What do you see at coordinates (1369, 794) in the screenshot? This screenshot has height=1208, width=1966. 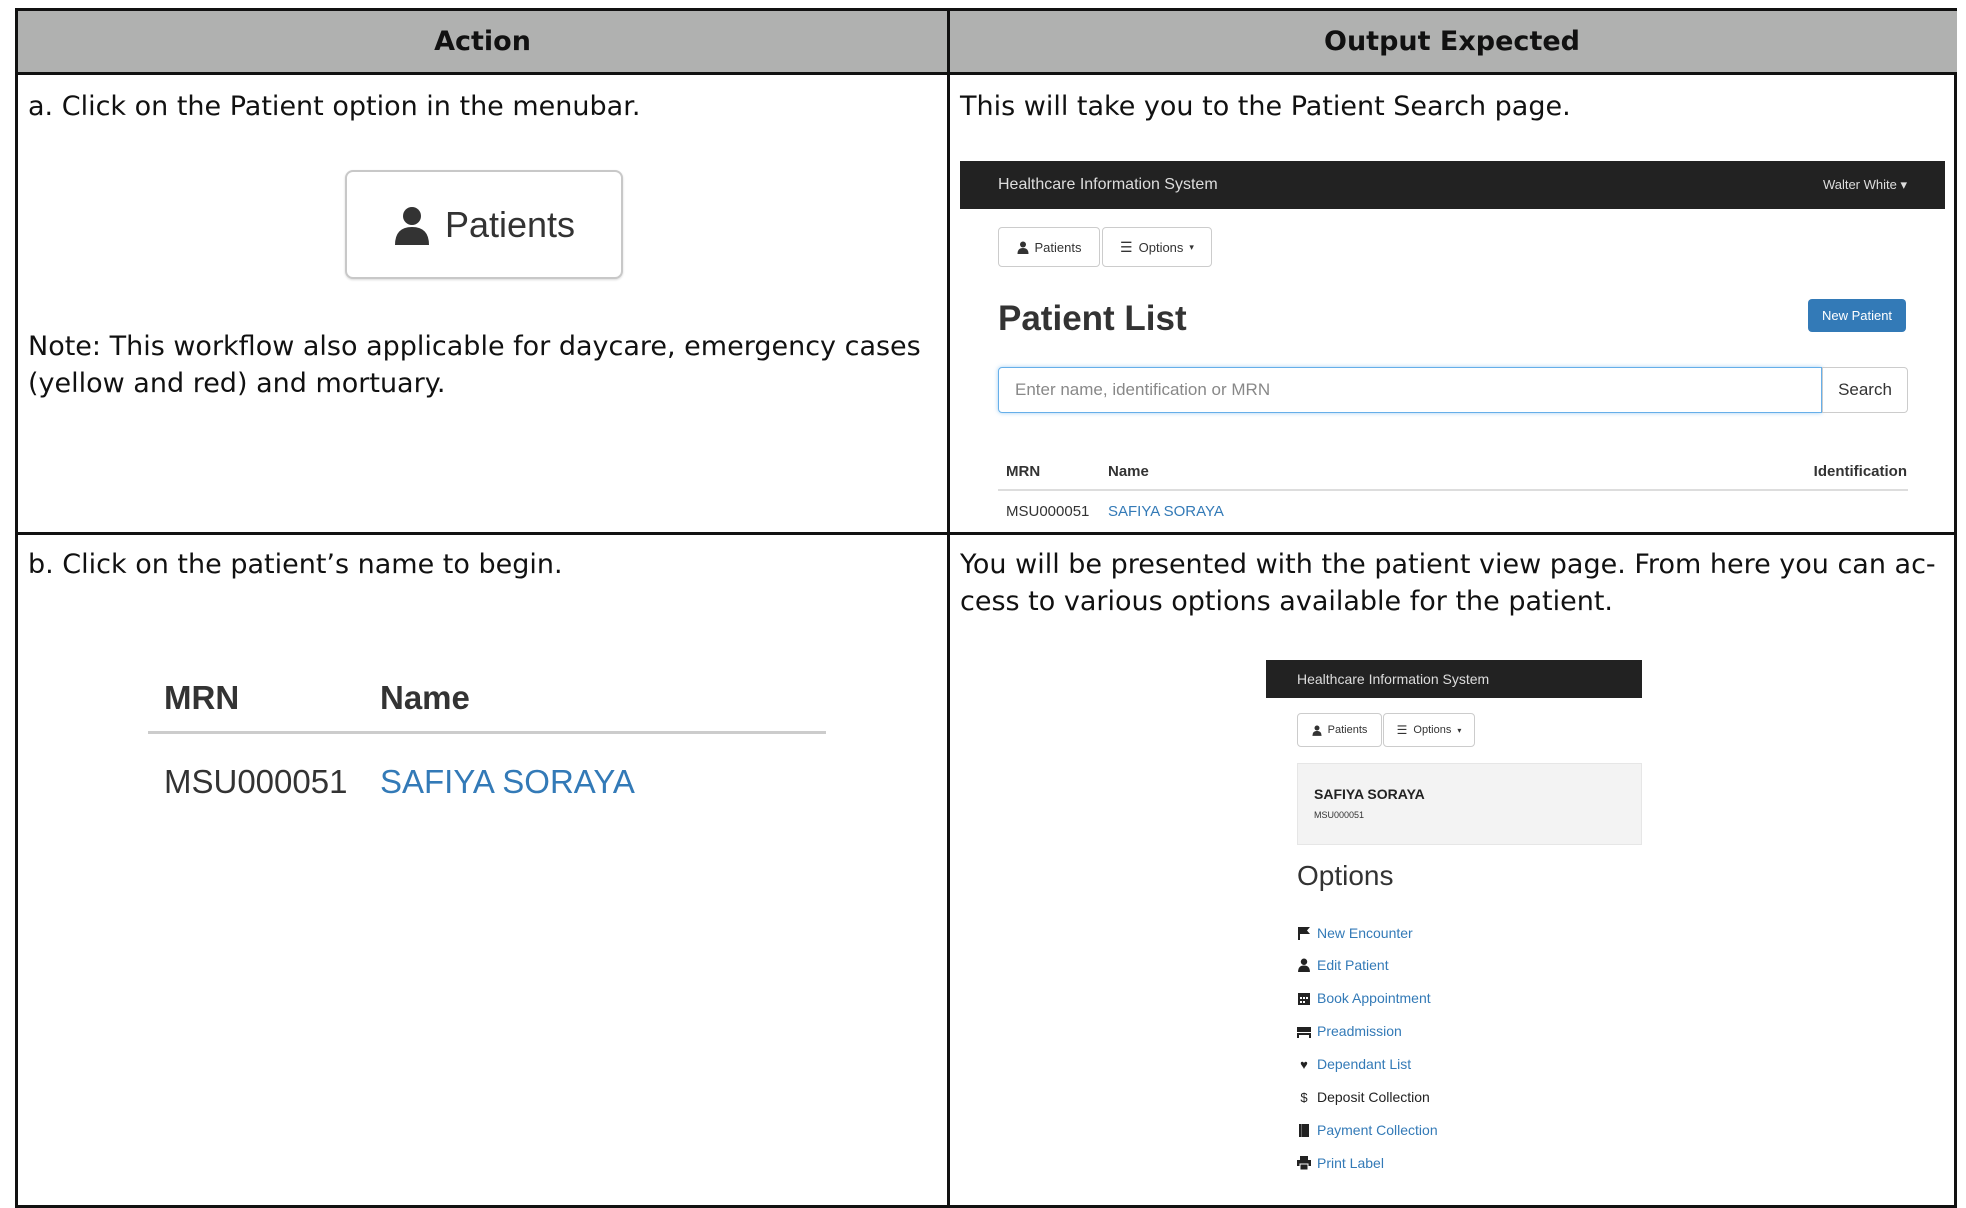 I see `patient-name: SAFIYA SORAYA` at bounding box center [1369, 794].